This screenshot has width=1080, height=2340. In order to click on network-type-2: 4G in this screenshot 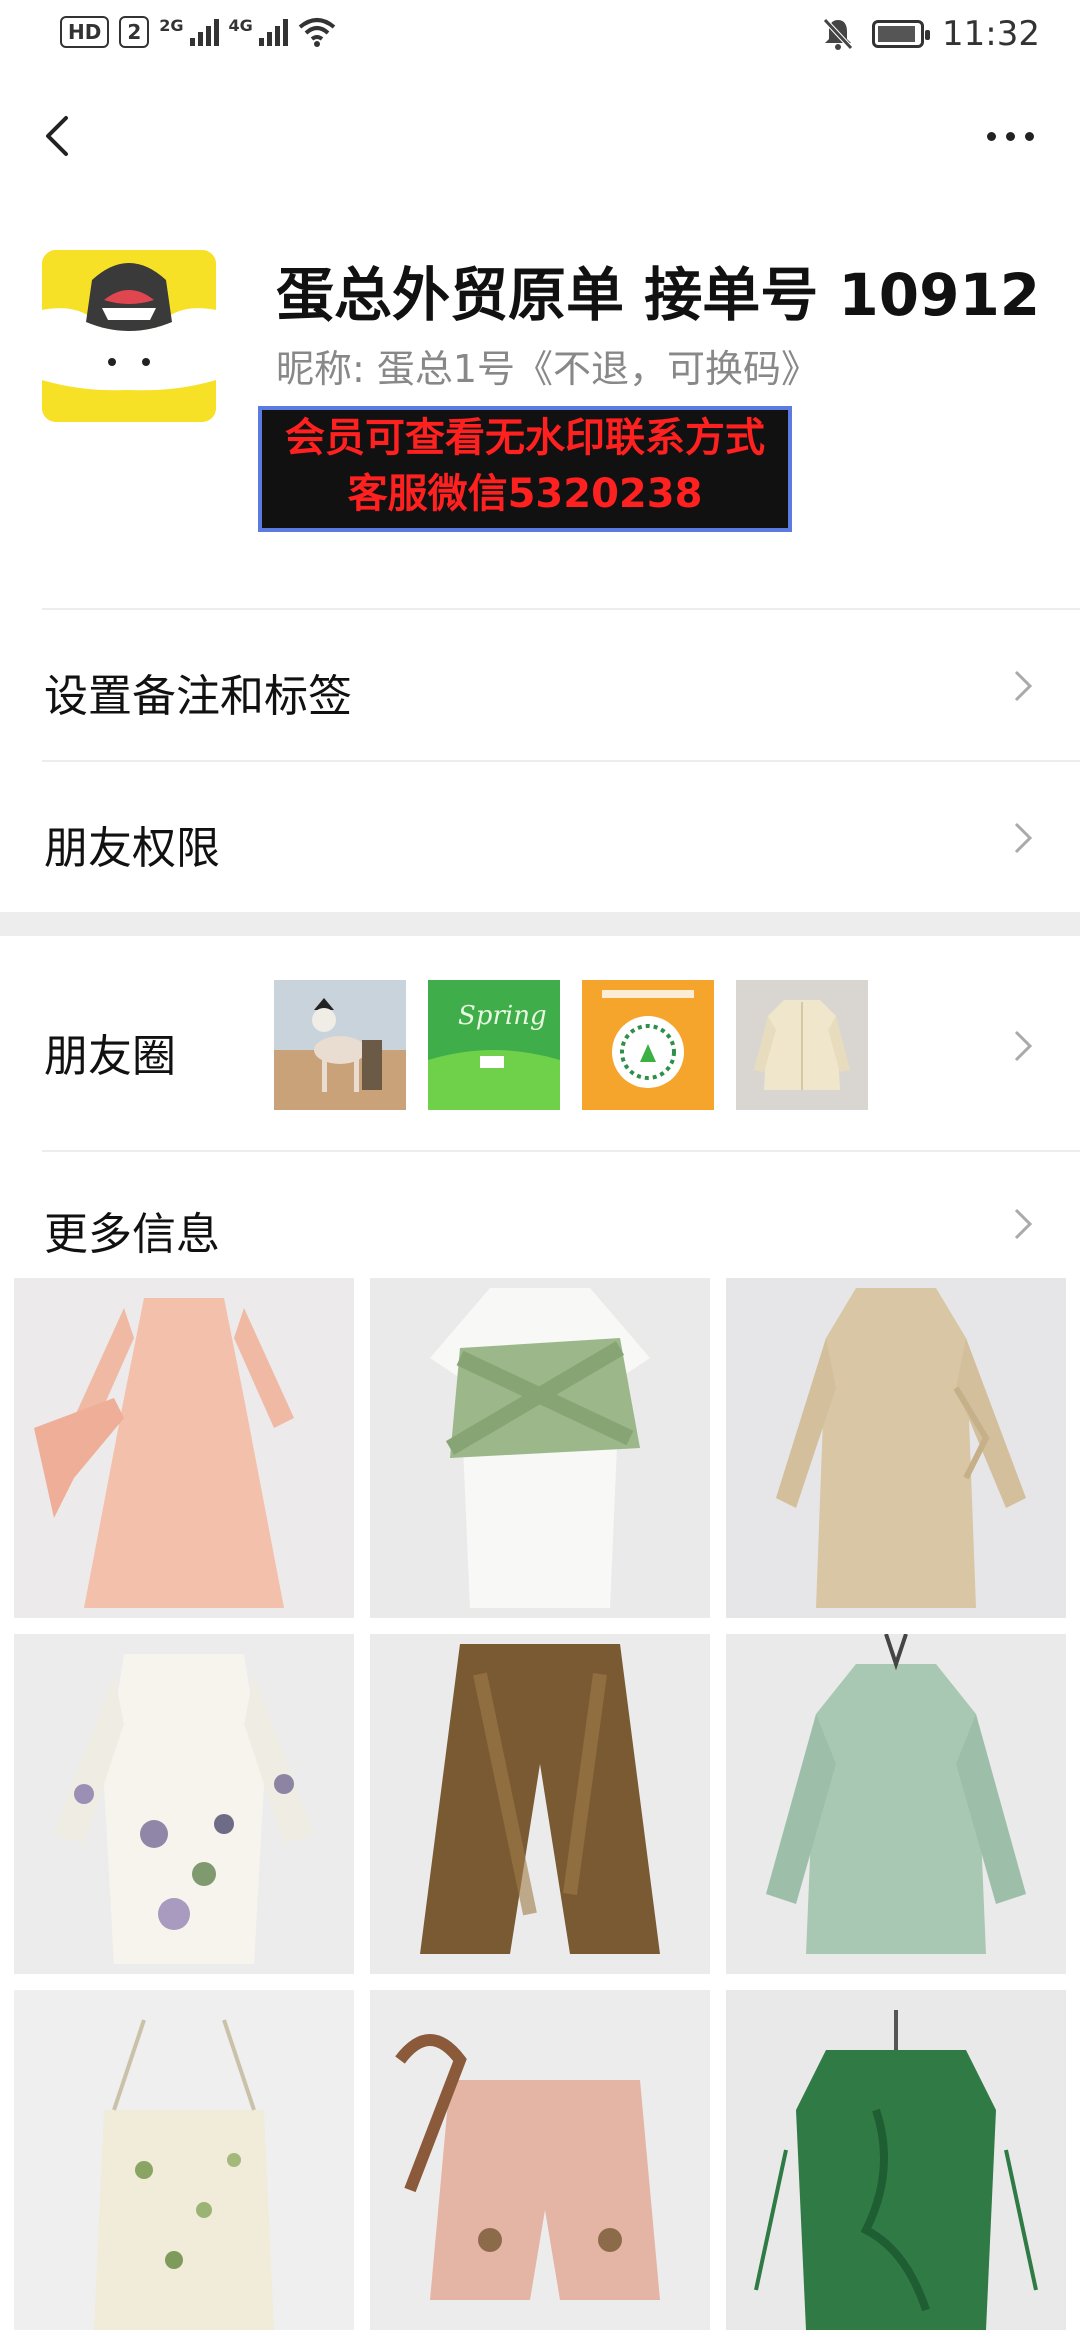, I will do `click(240, 25)`.